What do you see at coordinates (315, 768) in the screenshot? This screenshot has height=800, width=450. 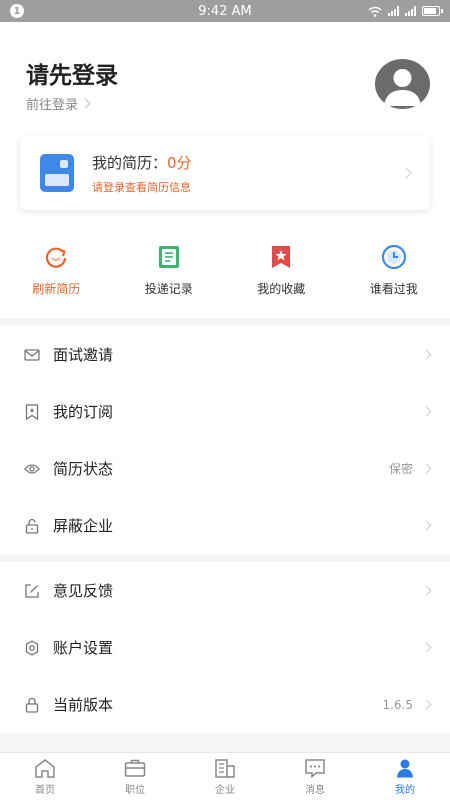 I see `chat-icon` at bounding box center [315, 768].